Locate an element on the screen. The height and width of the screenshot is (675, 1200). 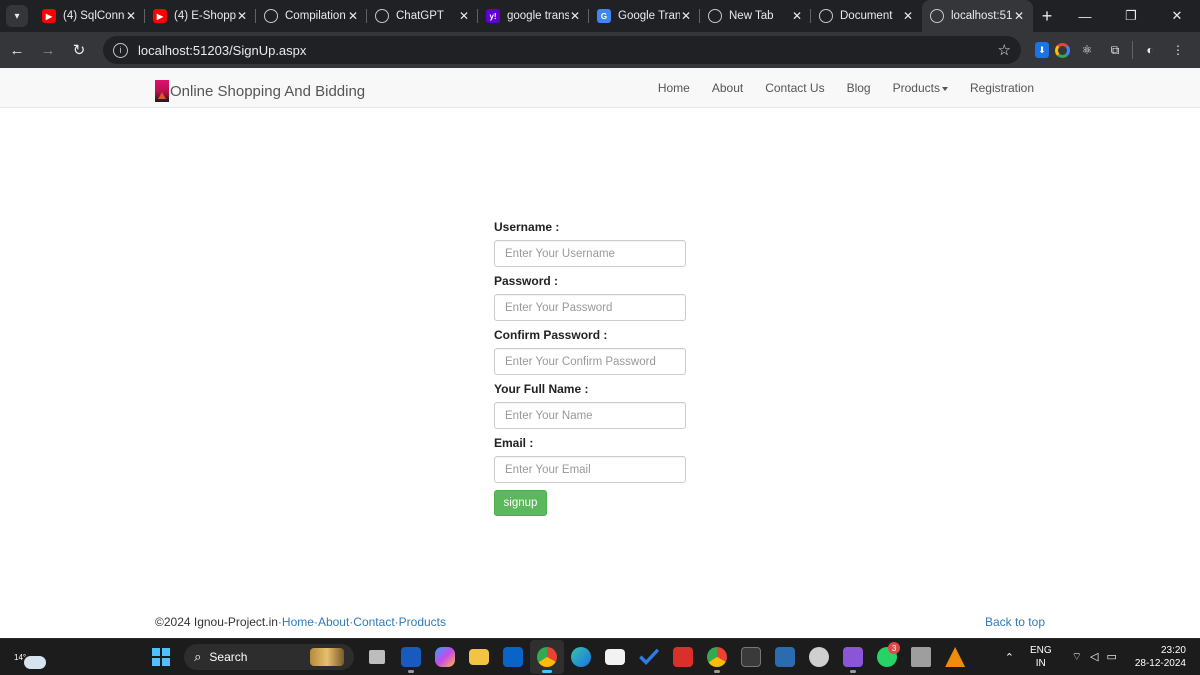
lang-code: ENG is located at coordinates (1040, 650).